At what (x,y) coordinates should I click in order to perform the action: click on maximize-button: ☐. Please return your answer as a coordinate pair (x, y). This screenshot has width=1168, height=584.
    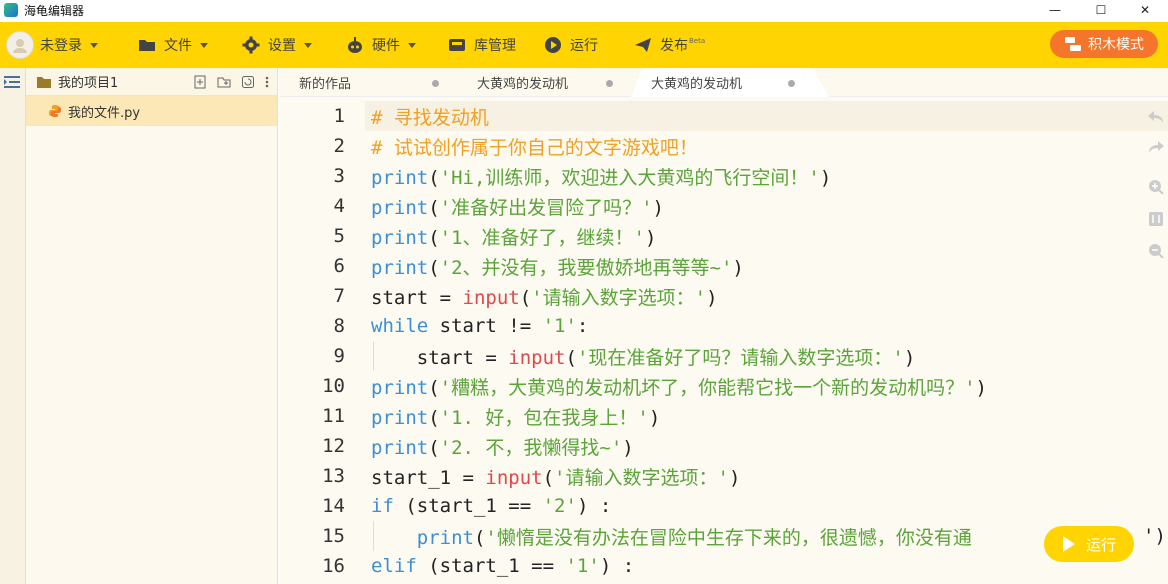
    Looking at the image, I should click on (1101, 10).